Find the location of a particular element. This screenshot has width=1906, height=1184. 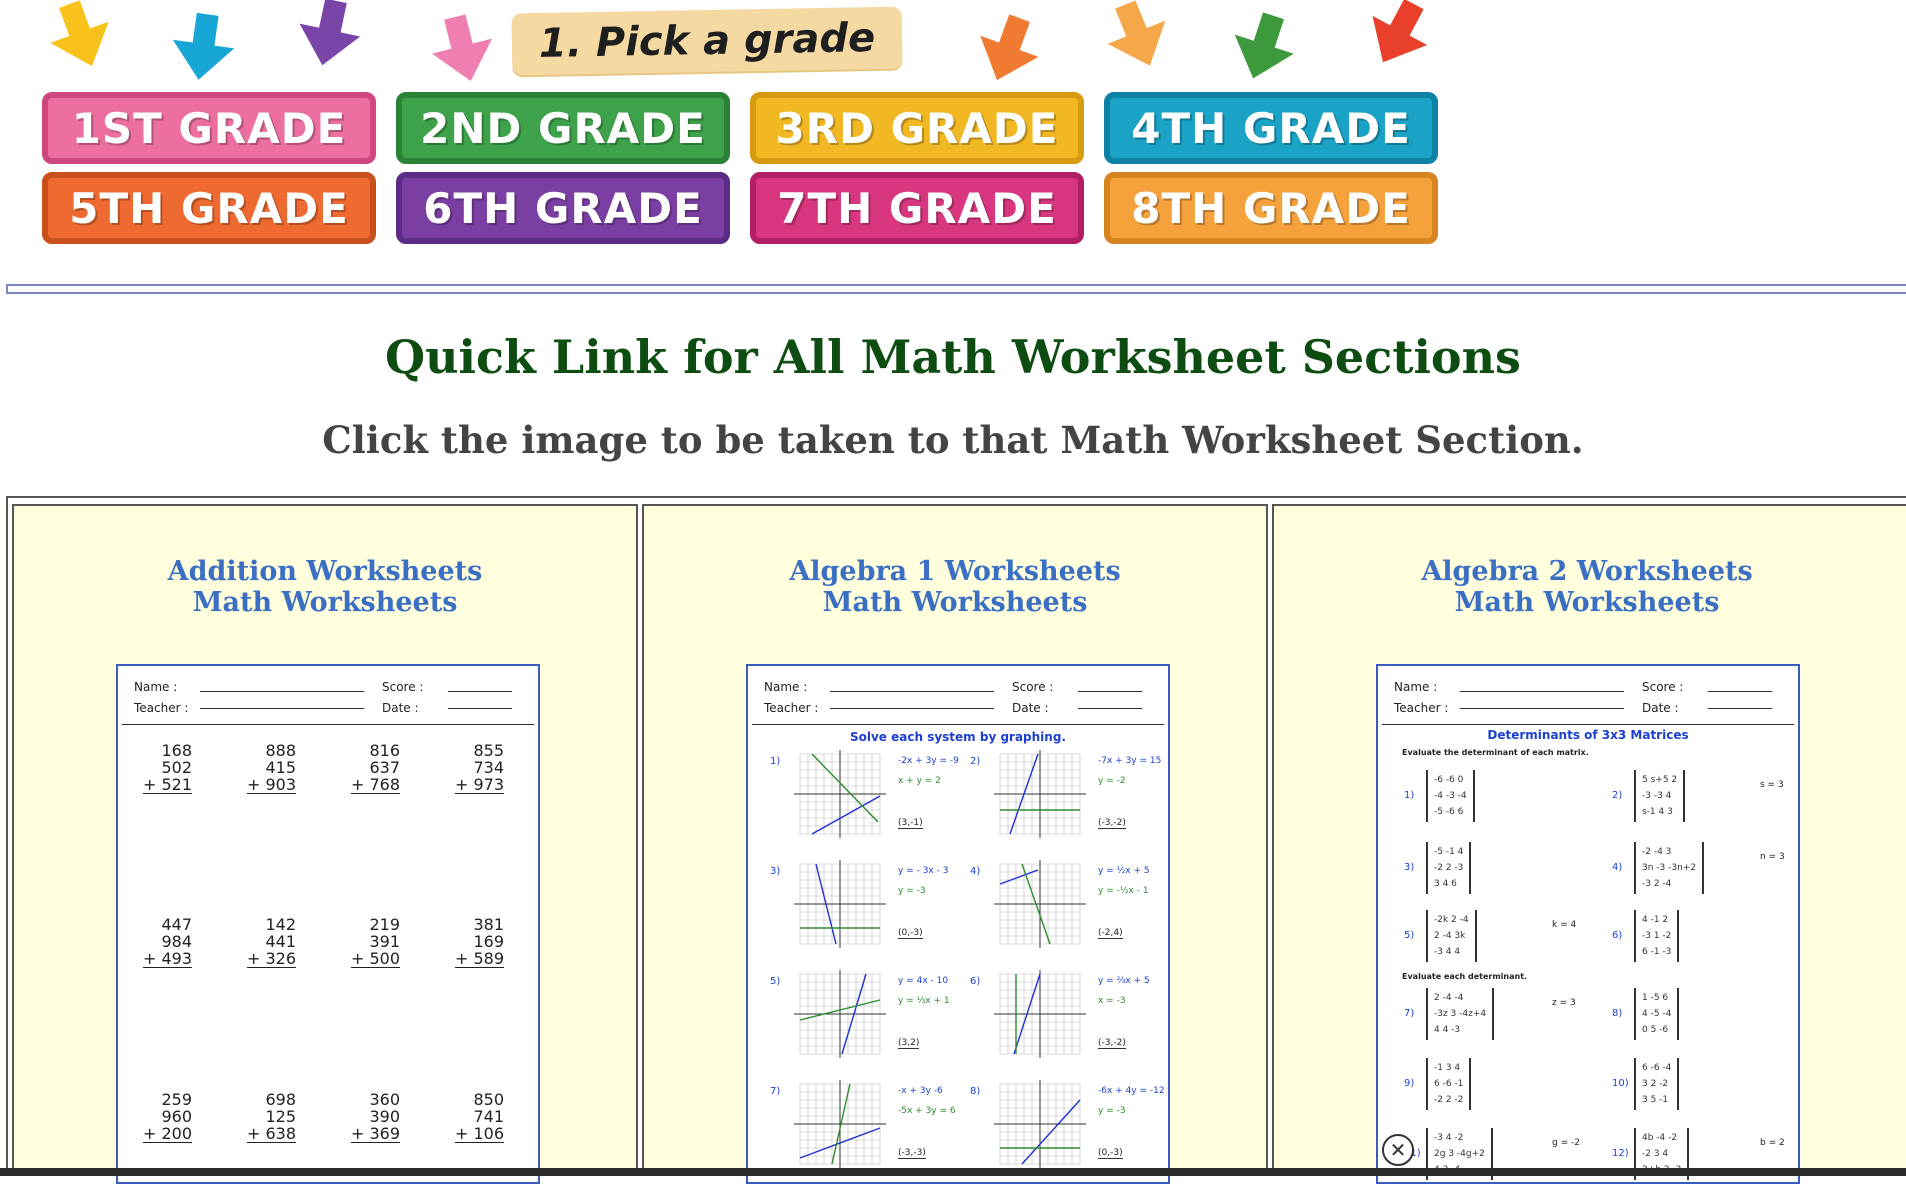

card-title-line1: Addition Worksheets is located at coordinates (325, 571).